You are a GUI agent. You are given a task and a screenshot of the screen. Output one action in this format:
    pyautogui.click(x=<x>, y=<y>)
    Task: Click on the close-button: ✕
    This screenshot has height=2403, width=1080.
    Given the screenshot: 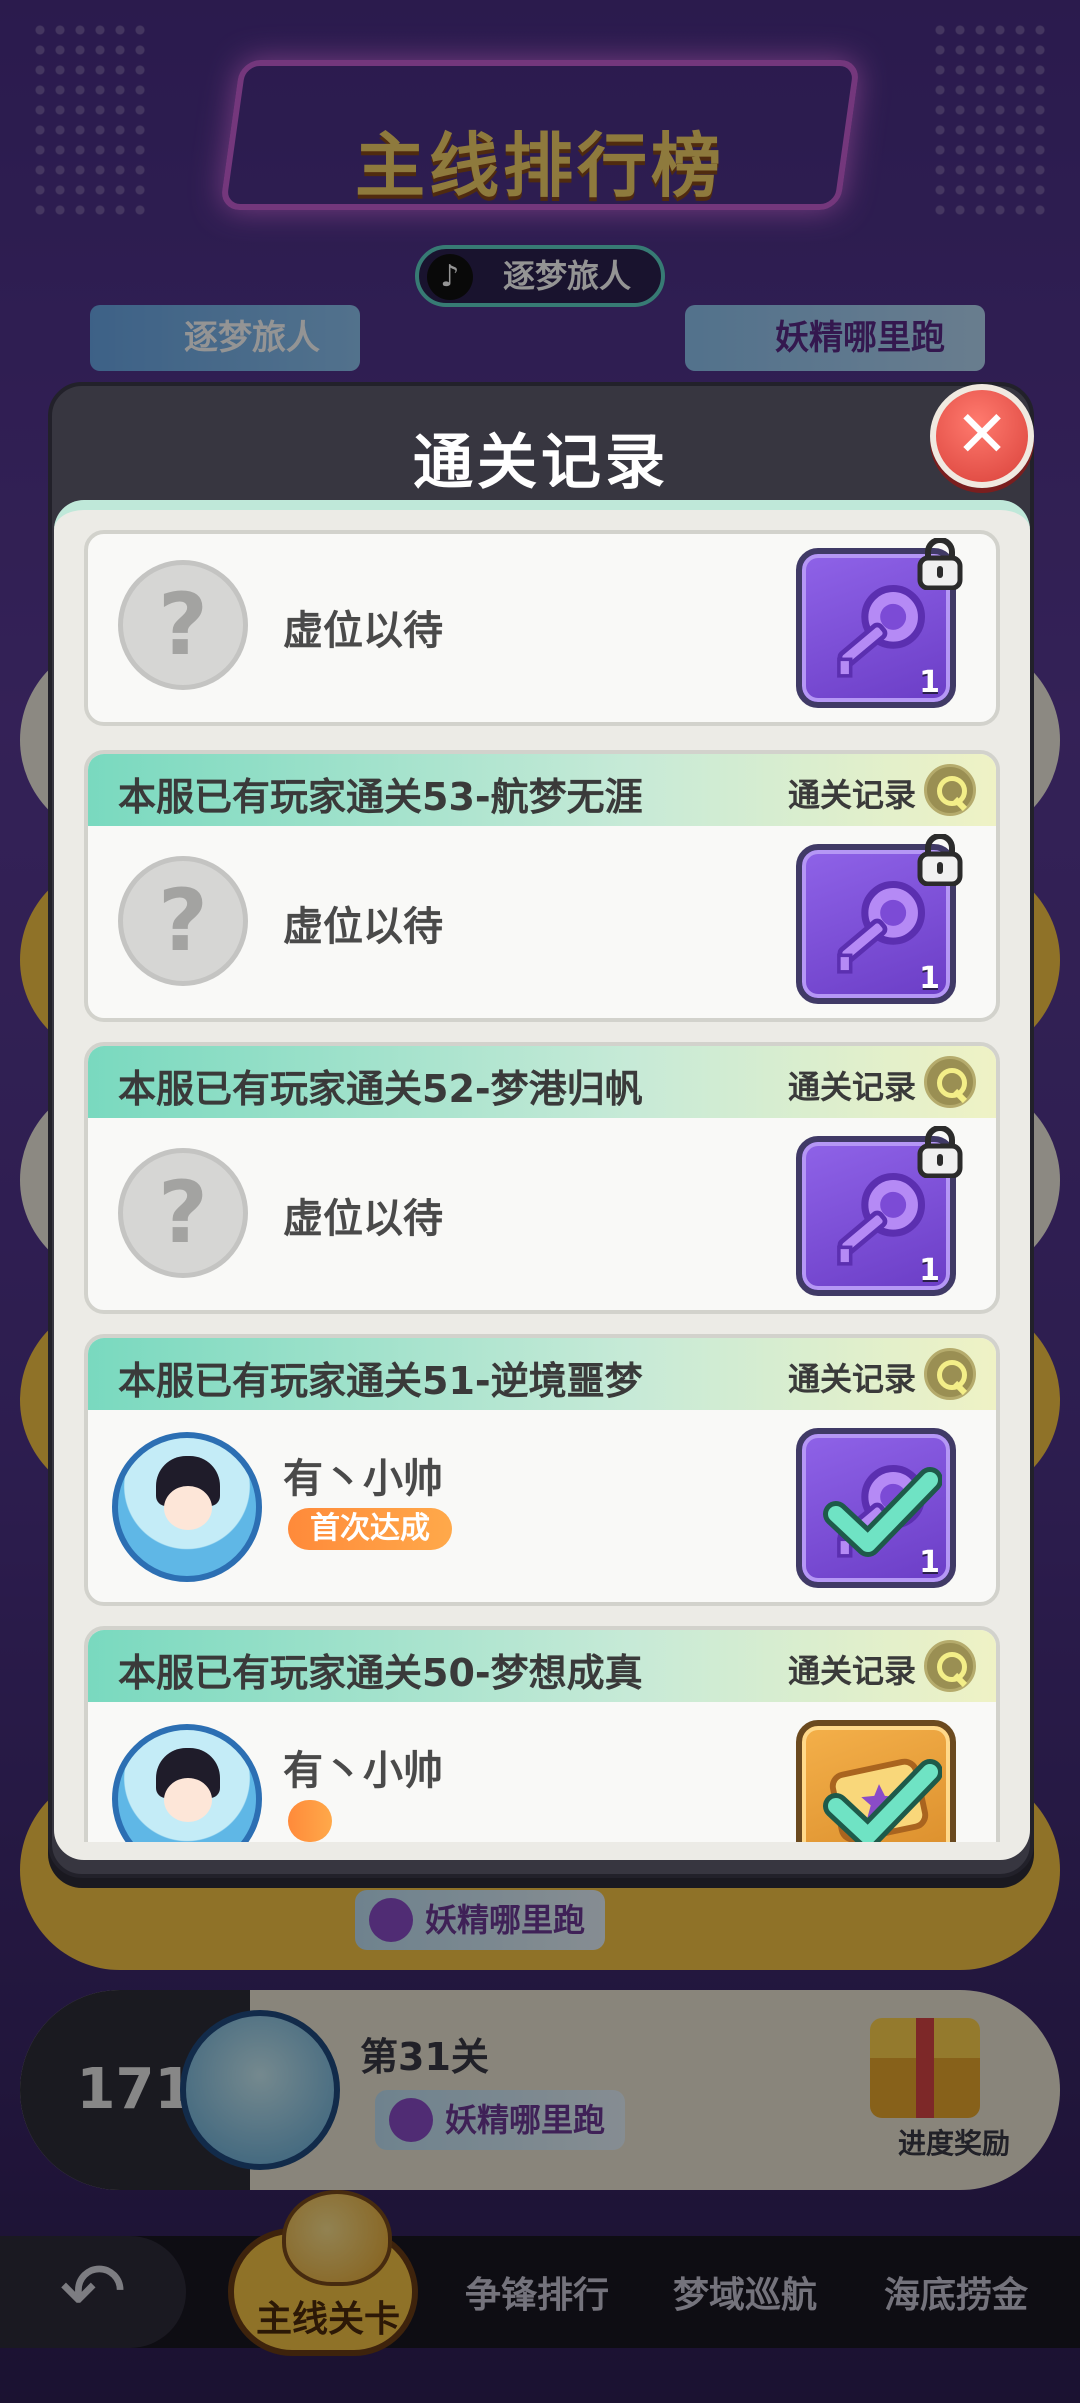 What is the action you would take?
    pyautogui.click(x=982, y=436)
    